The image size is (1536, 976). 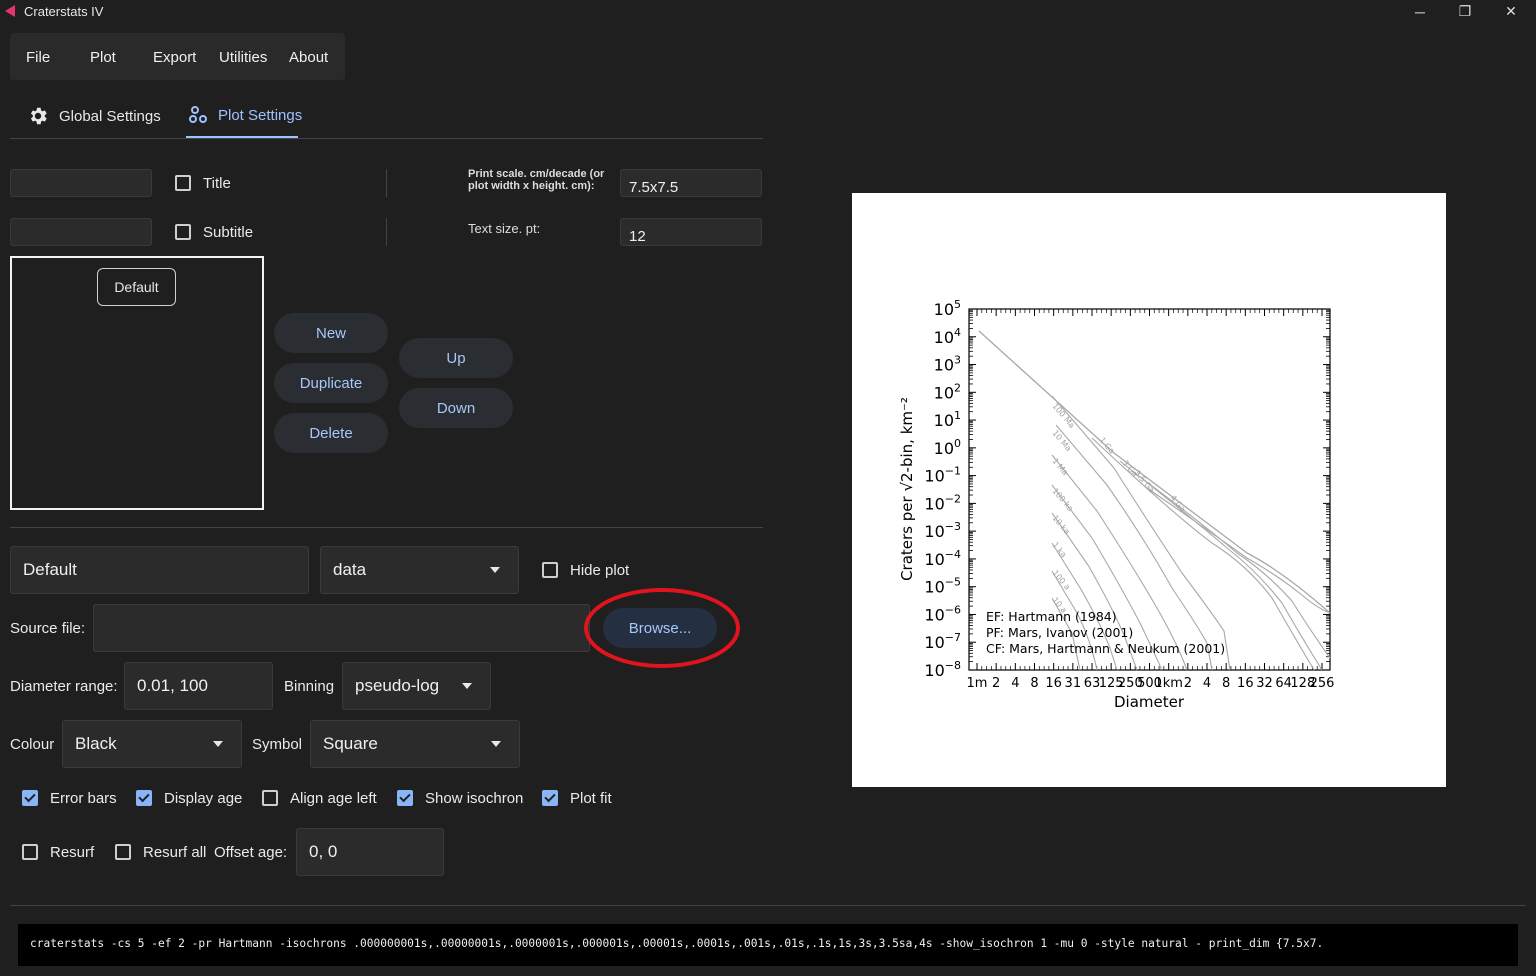 What do you see at coordinates (341, 628) in the screenshot?
I see `source-file-input` at bounding box center [341, 628].